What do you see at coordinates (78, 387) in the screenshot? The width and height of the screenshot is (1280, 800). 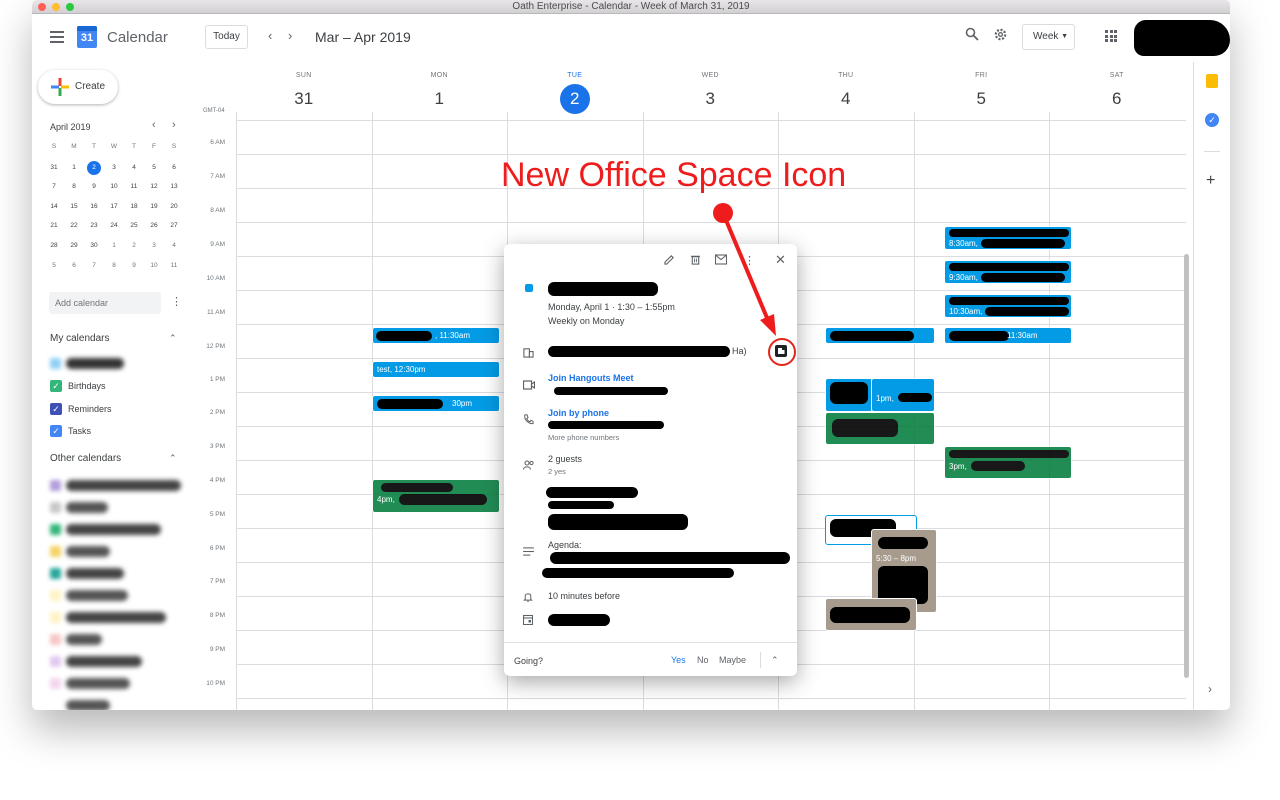 I see `calendar-birthdays: ✓ Birthdays` at bounding box center [78, 387].